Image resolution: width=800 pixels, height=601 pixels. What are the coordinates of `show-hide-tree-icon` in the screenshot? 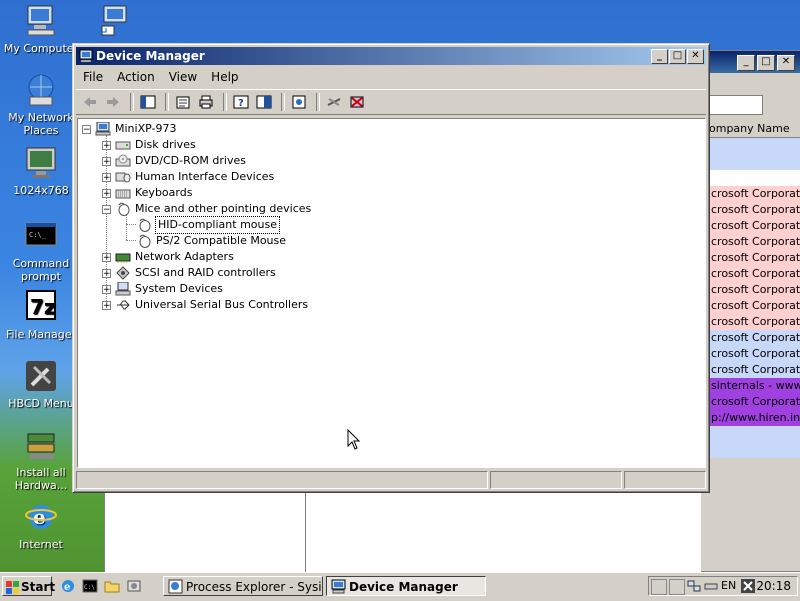 It's located at (148, 102).